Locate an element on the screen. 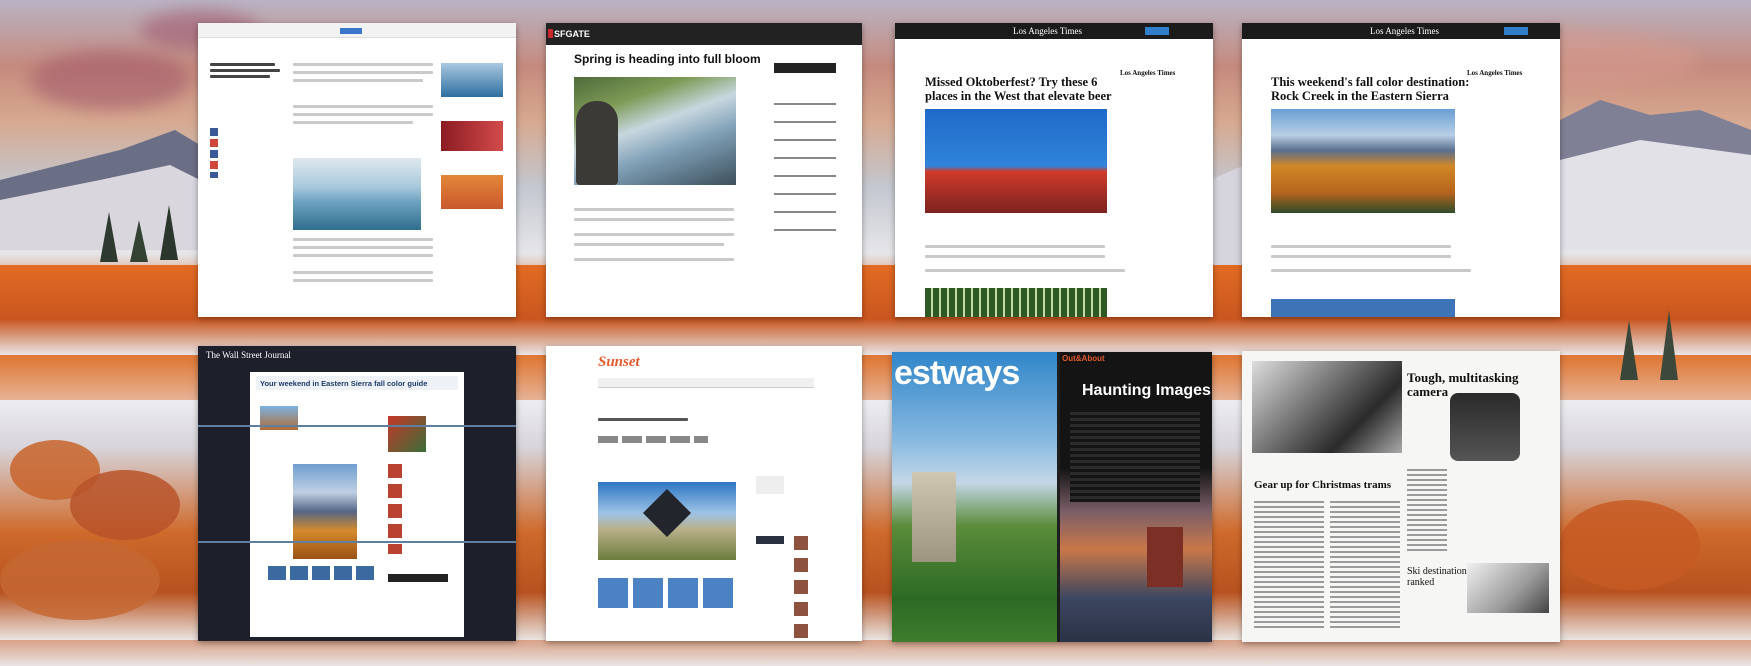  window-thumbnail-news-article is located at coordinates (357, 170).